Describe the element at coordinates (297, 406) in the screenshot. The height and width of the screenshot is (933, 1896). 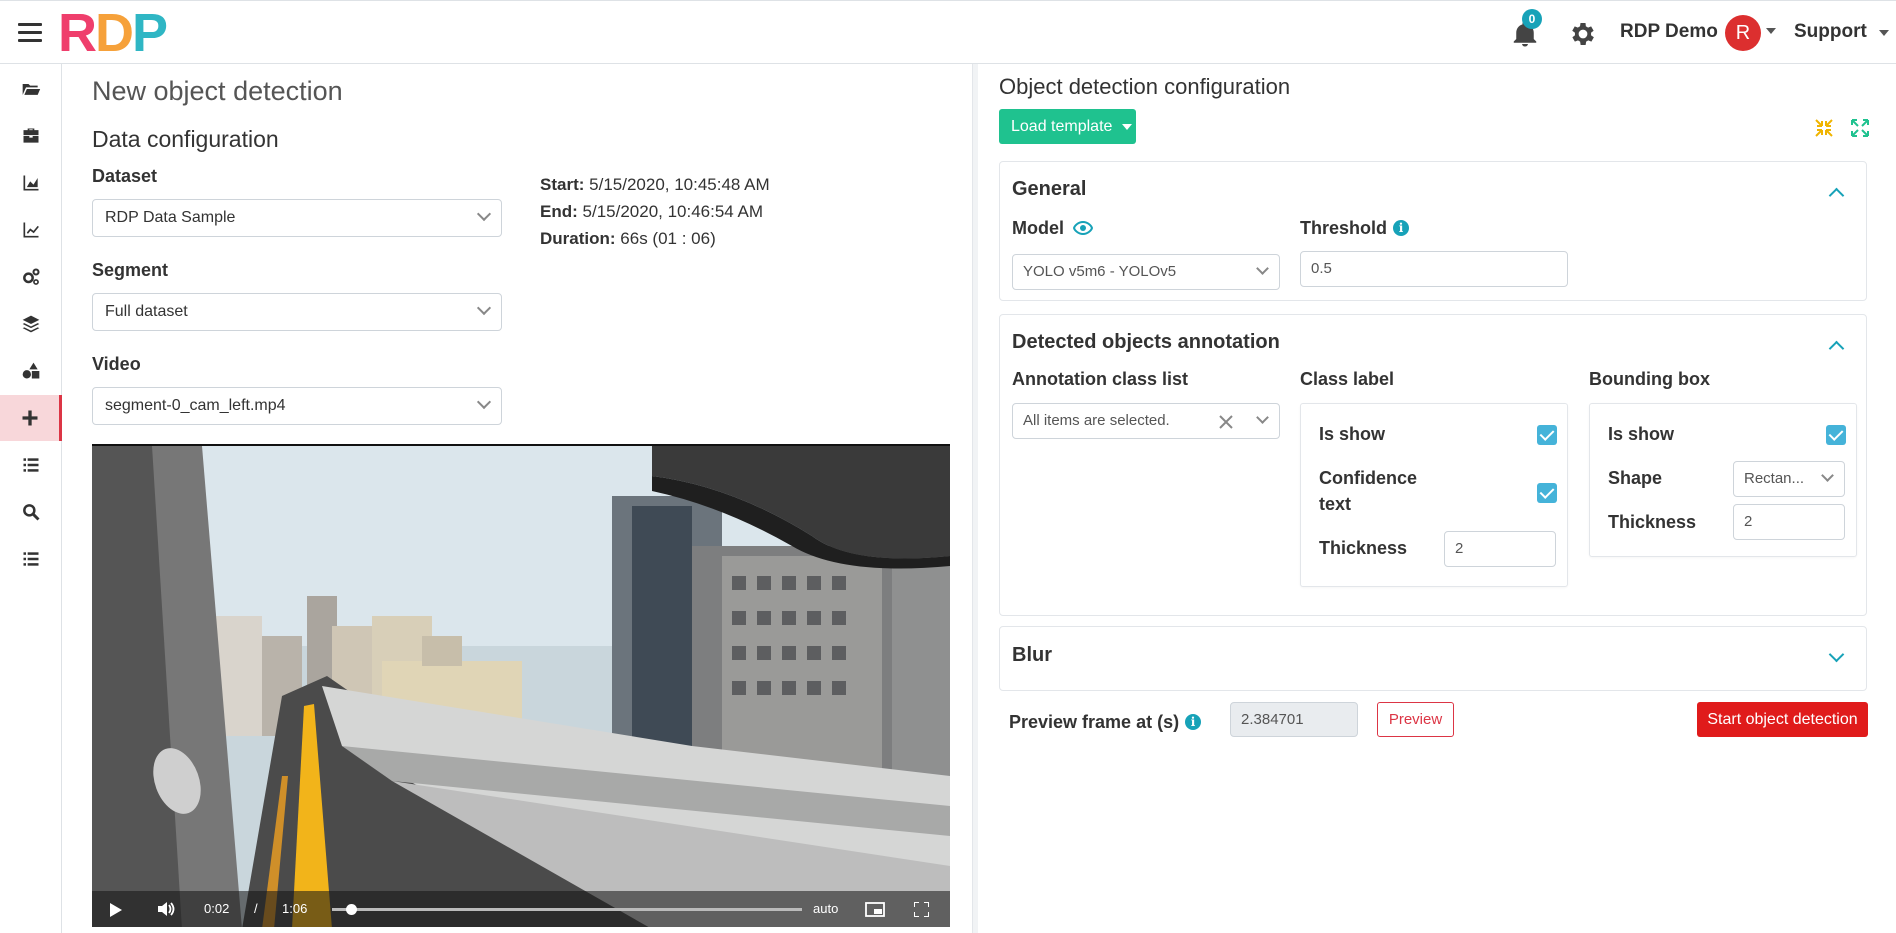
I see `video-select: segment-0_cam_left.mp4` at that location.